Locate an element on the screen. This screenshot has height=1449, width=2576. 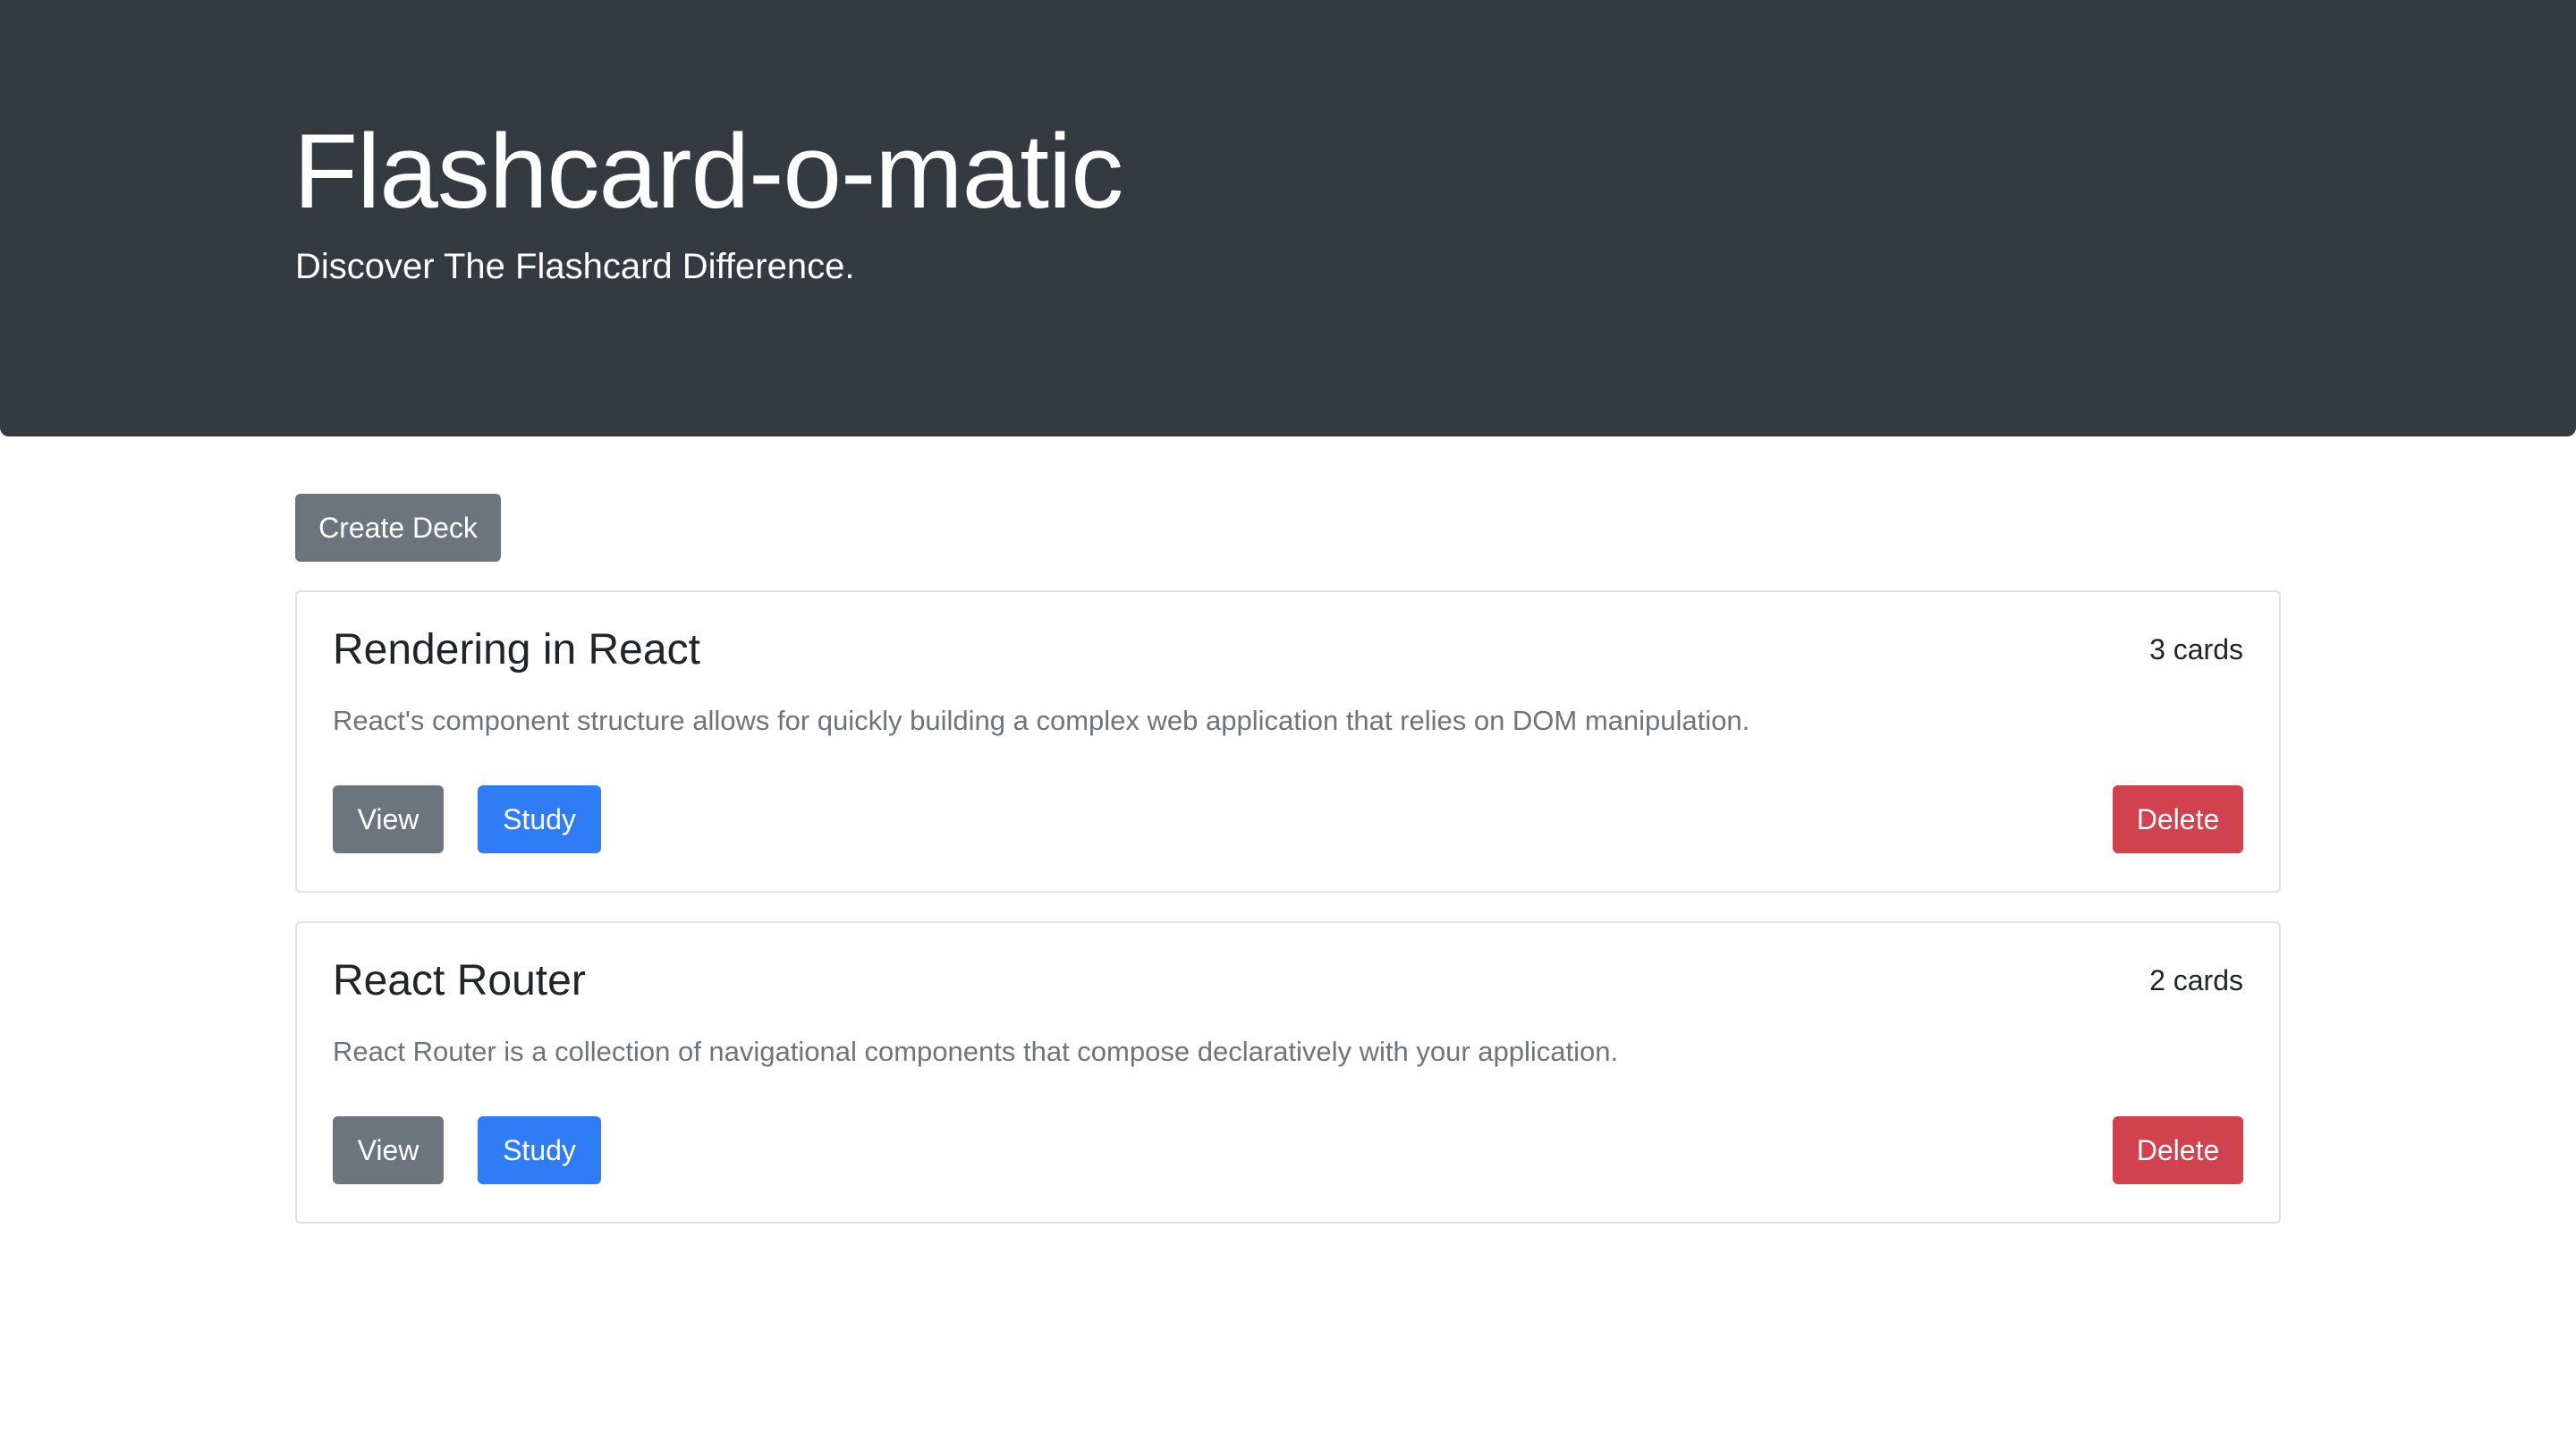
app-subtitle: Discover The Flashcard Difference. is located at coordinates (575, 266).